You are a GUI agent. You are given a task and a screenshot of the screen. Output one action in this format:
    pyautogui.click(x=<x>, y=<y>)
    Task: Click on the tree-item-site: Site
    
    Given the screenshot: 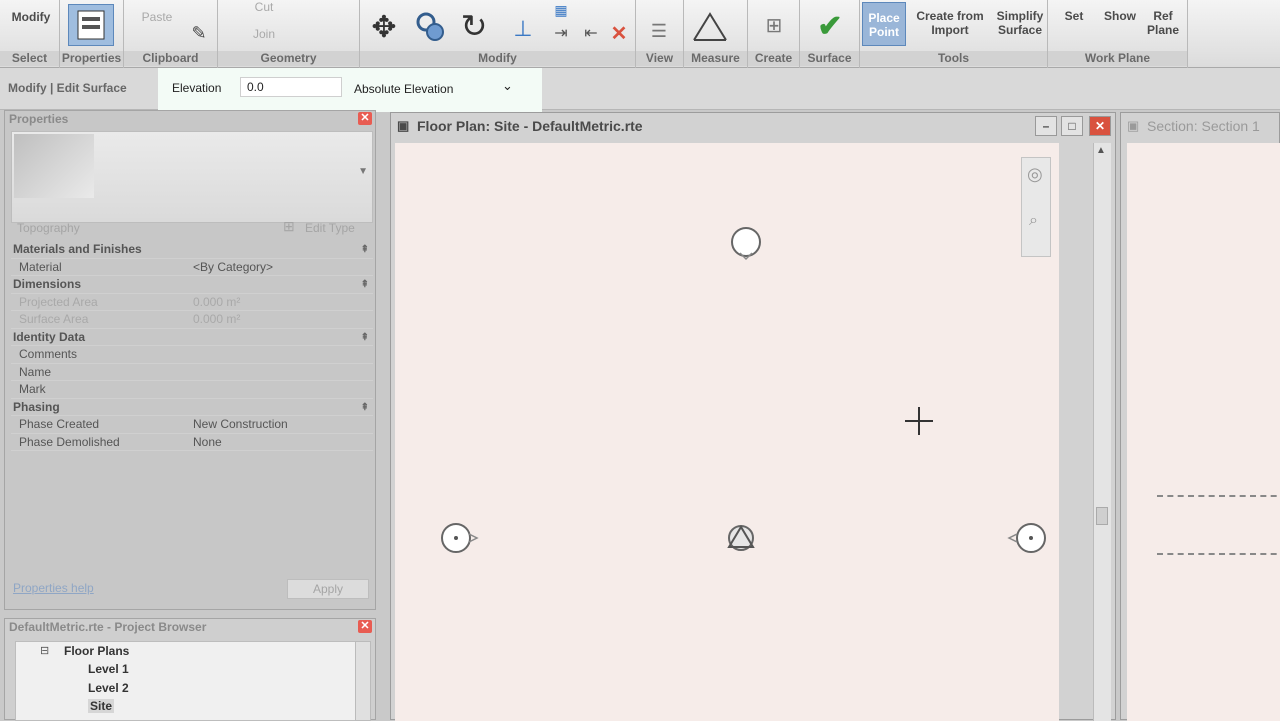 What is the action you would take?
    pyautogui.click(x=101, y=706)
    